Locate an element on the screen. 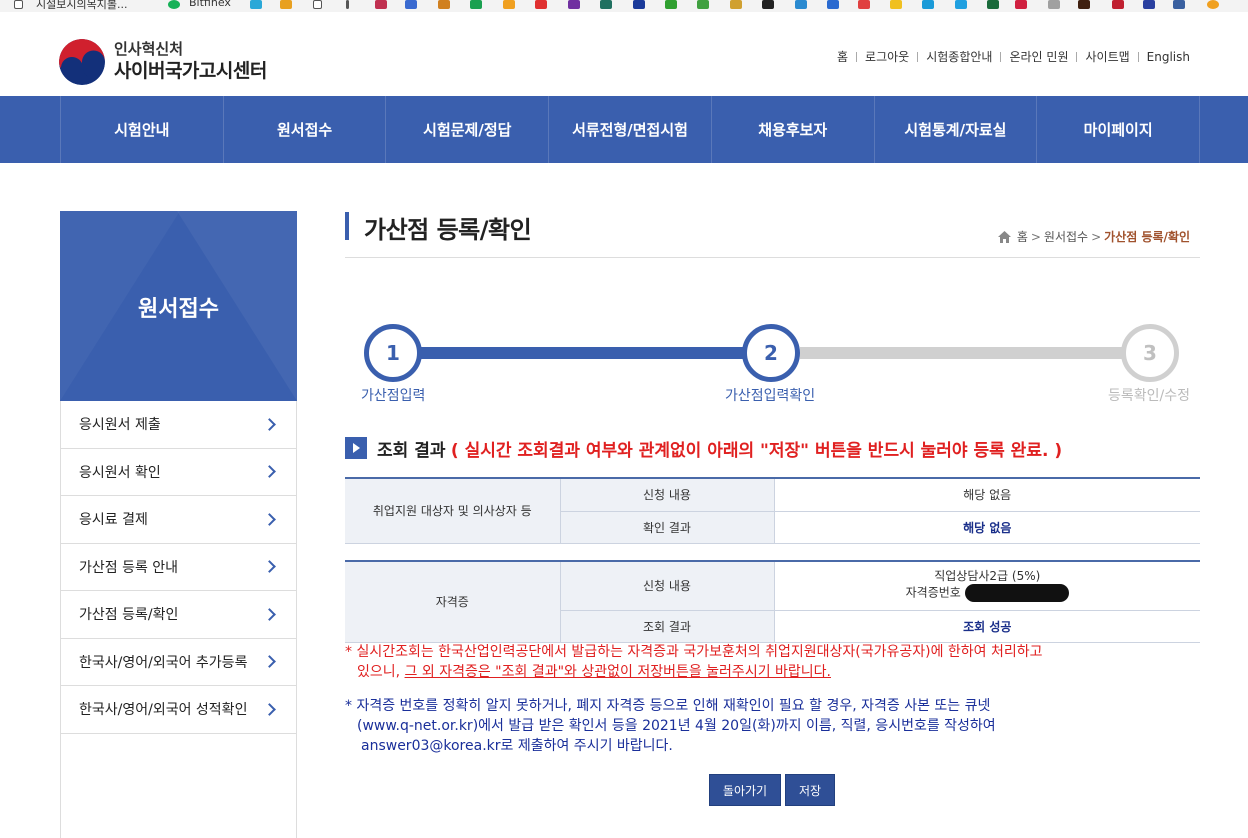 This screenshot has width=1248, height=838. util-link-logout: 로그아웃 is located at coordinates (887, 56).